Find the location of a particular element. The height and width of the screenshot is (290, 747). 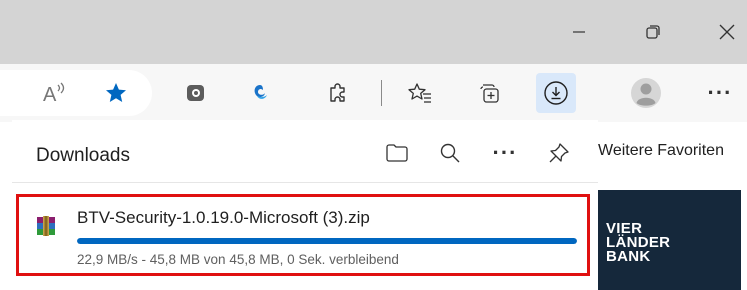

edge-drop-button is located at coordinates (260, 93).